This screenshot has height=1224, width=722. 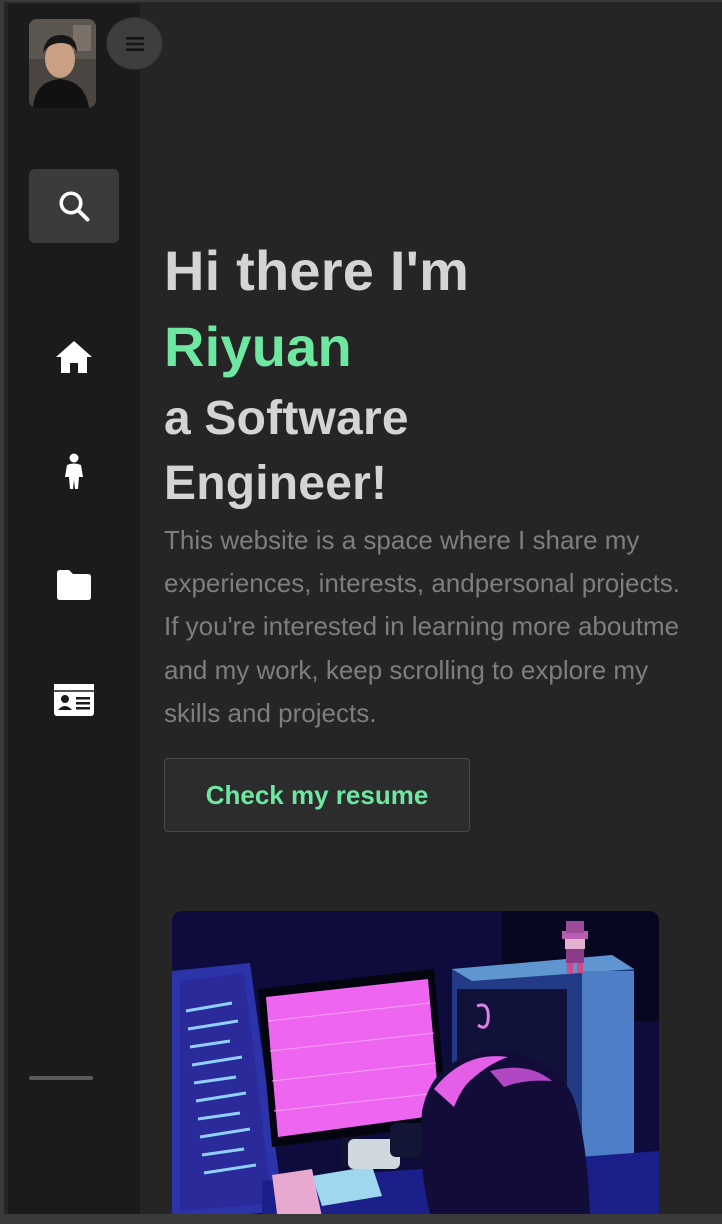 What do you see at coordinates (276, 483) in the screenshot?
I see `hero-heading-line4: Engineer!` at bounding box center [276, 483].